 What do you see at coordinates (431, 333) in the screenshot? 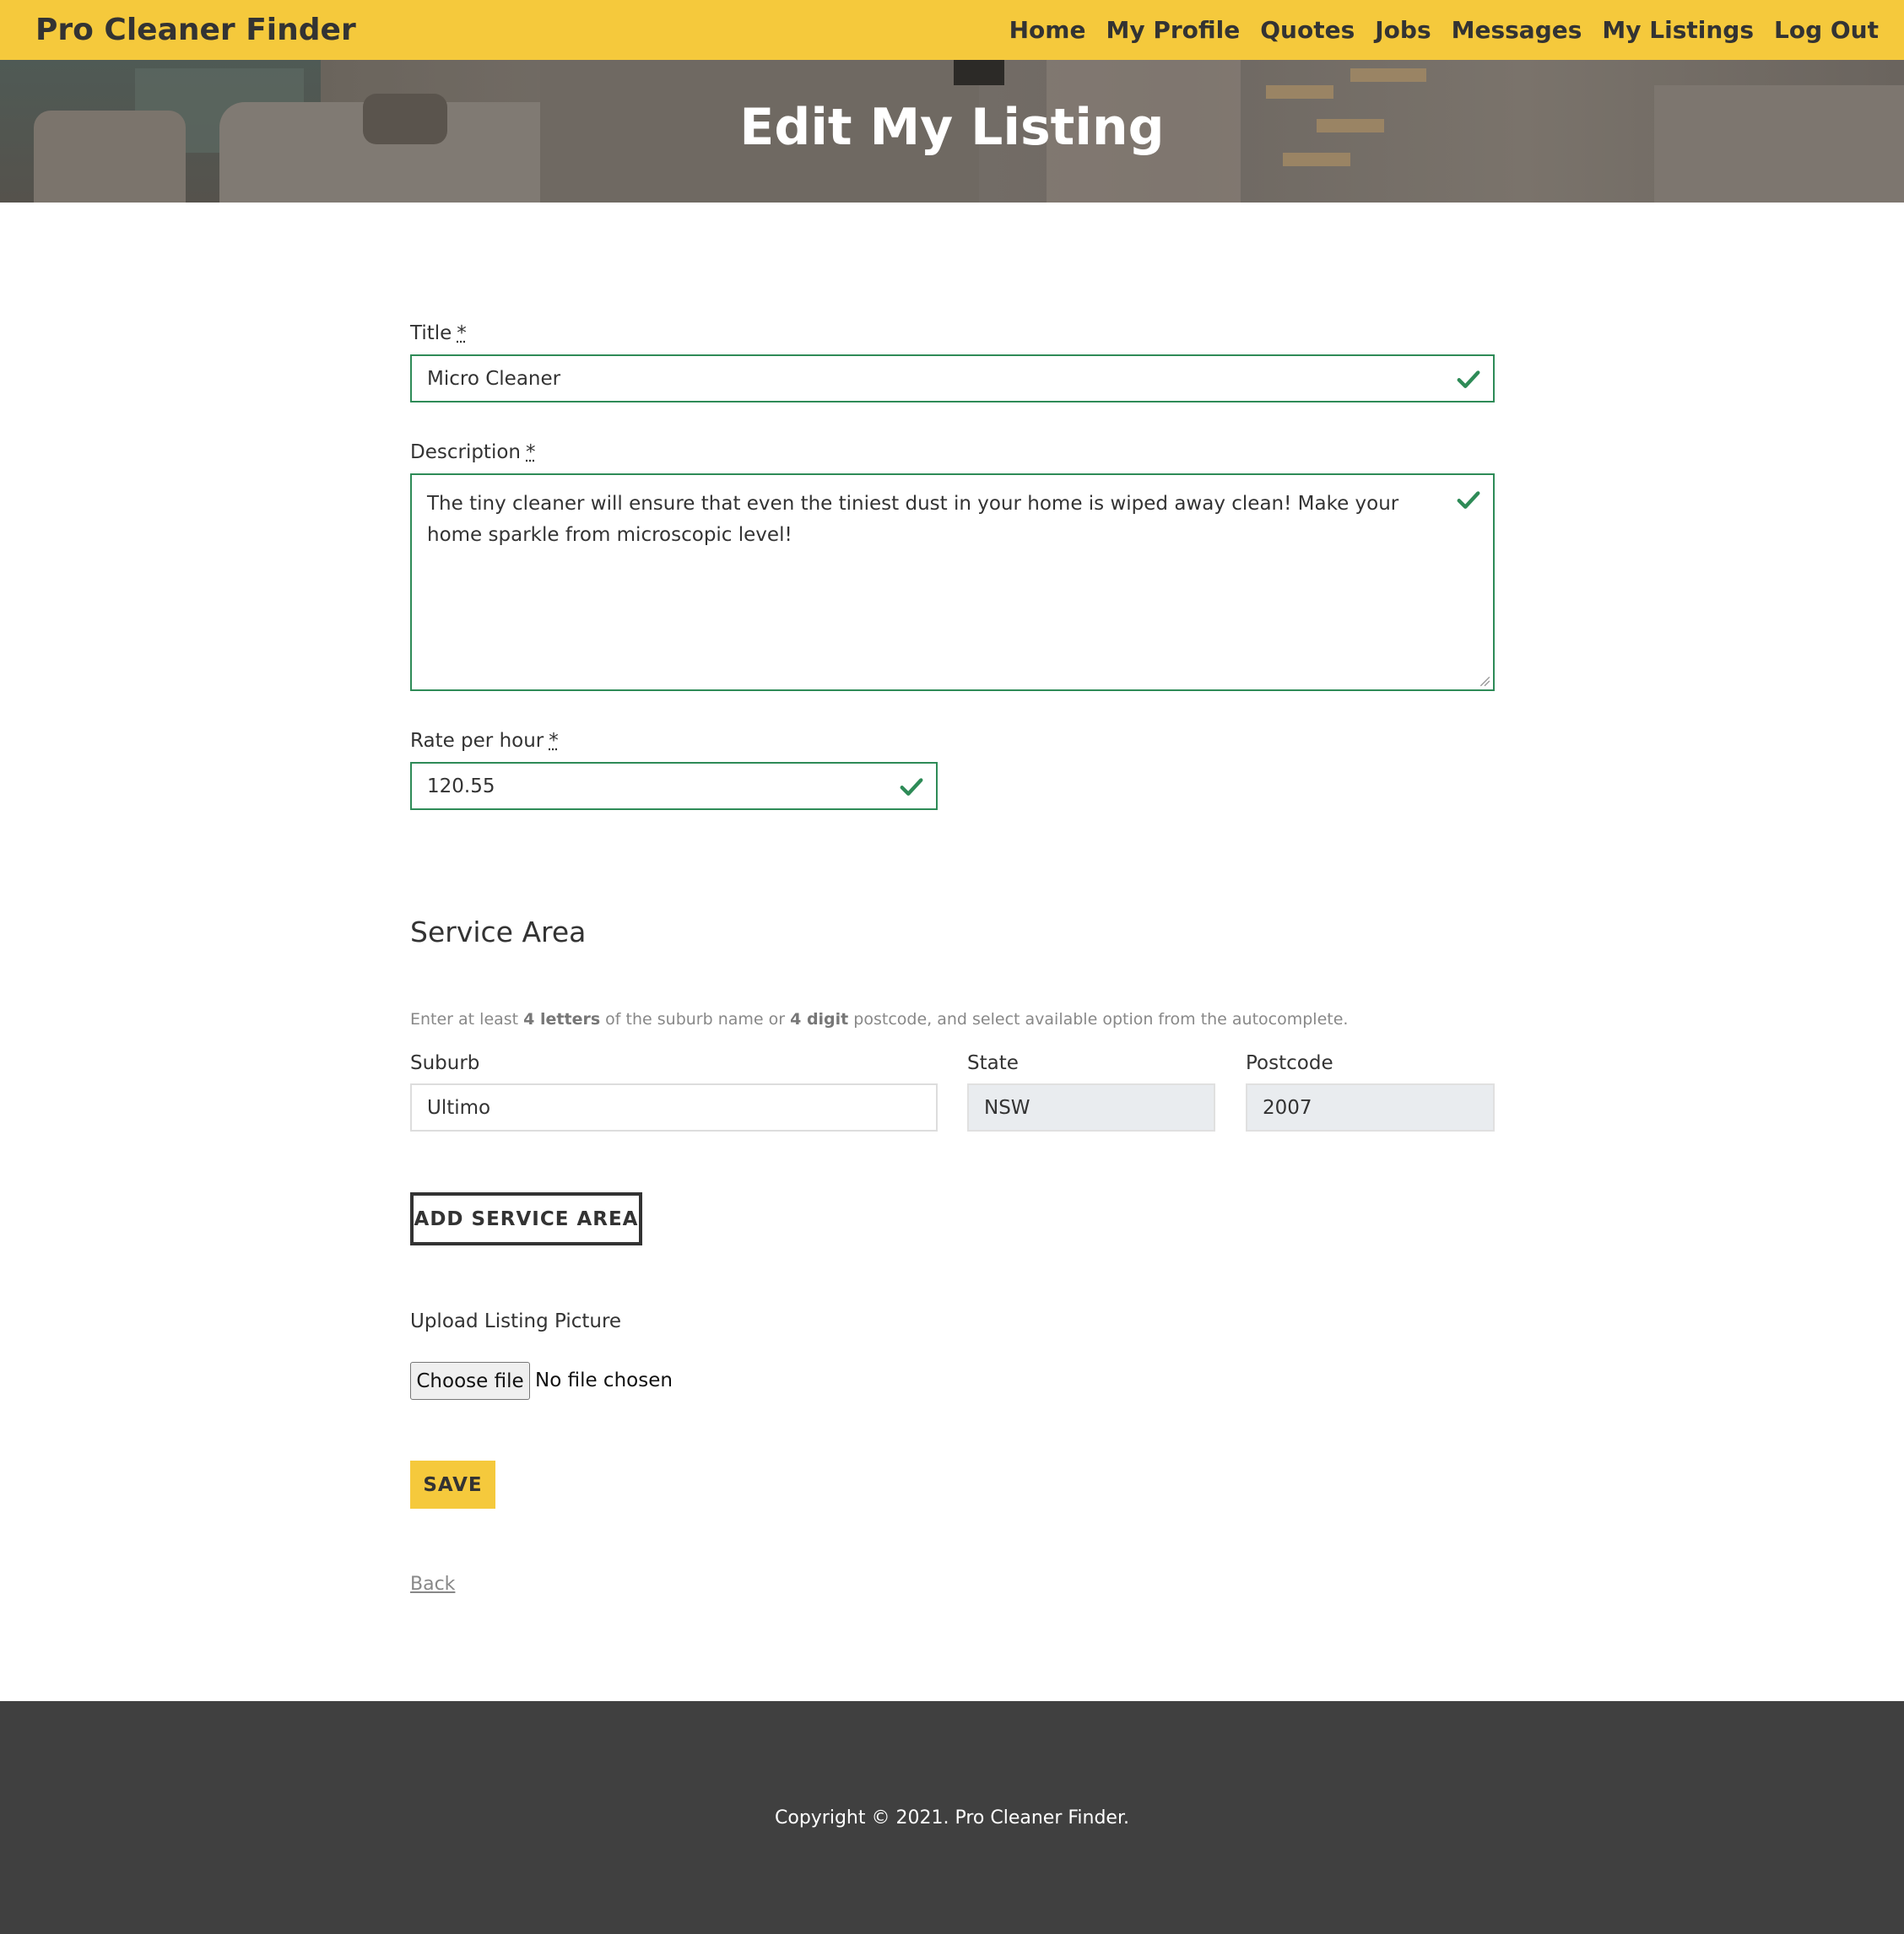
I see `title-label-text: Title` at bounding box center [431, 333].